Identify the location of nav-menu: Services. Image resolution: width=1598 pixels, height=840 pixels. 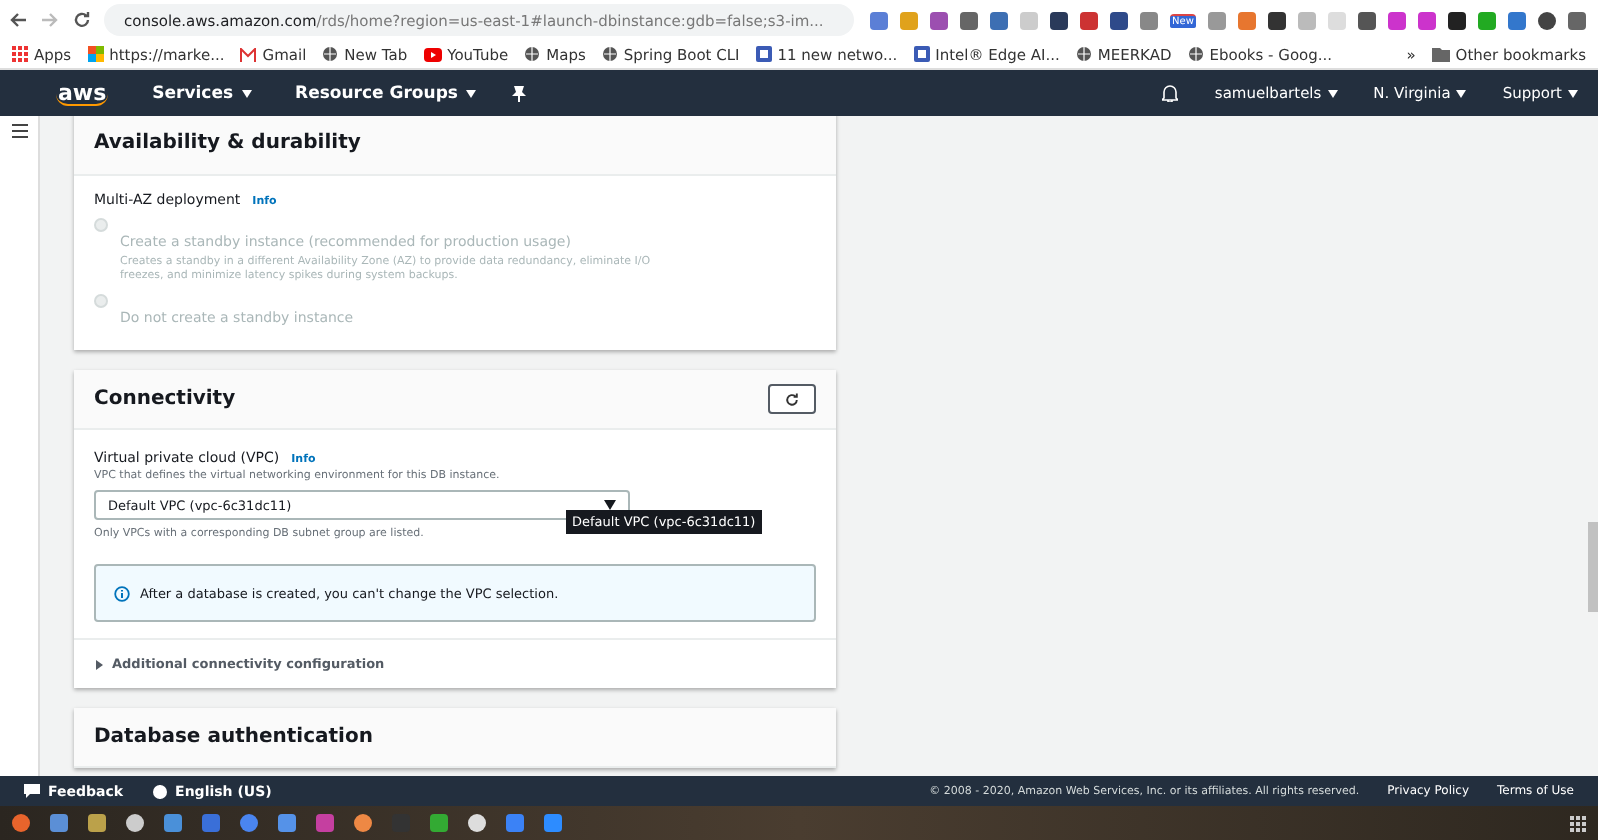
(202, 93).